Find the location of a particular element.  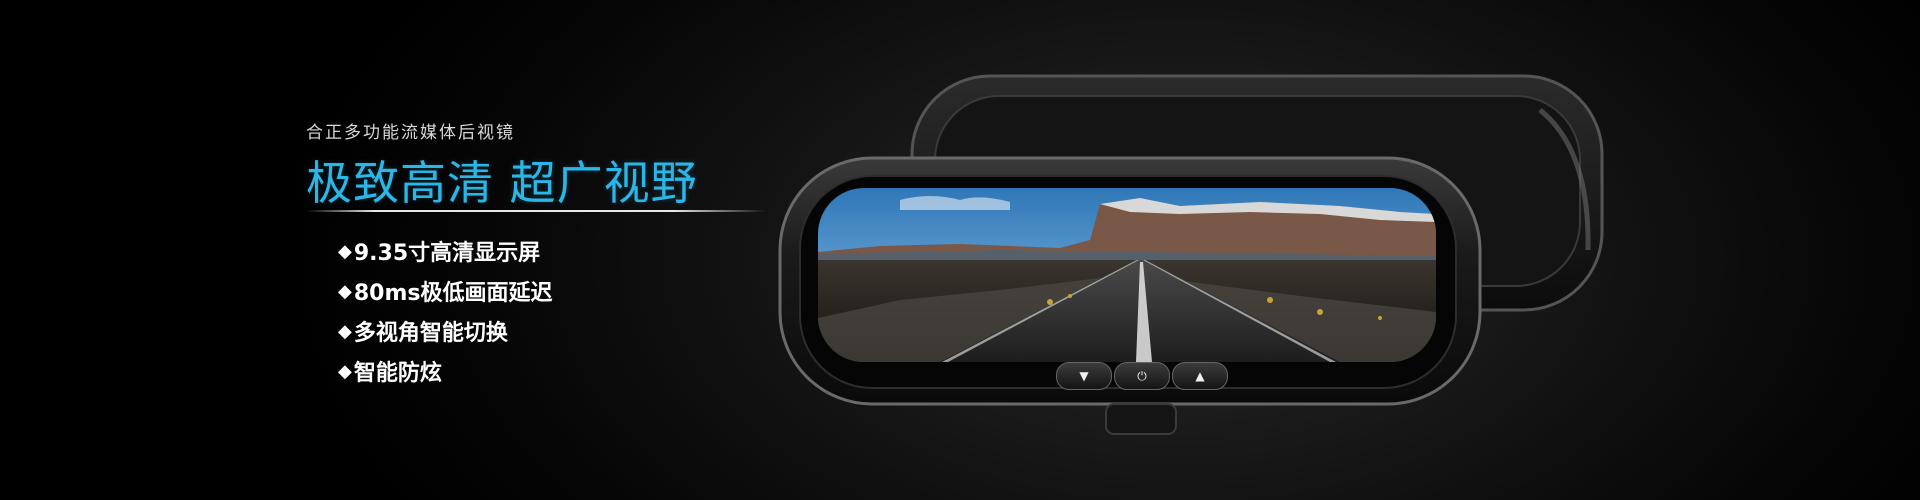

feature-item: ◆ 9.35寸高清显示屏 is located at coordinates (445, 251).